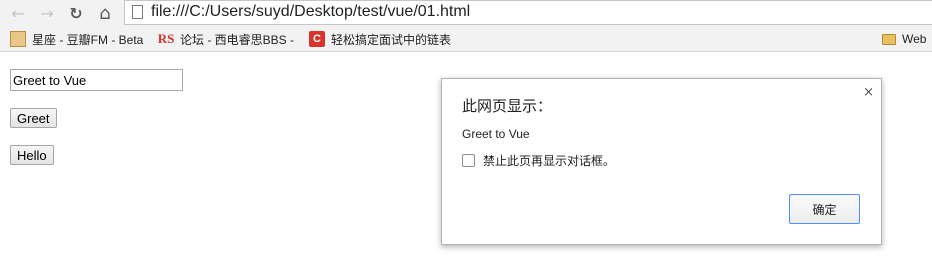 Image resolution: width=932 pixels, height=256 pixels. Describe the element at coordinates (824, 209) in the screenshot. I see `ok-button: 确定` at that location.